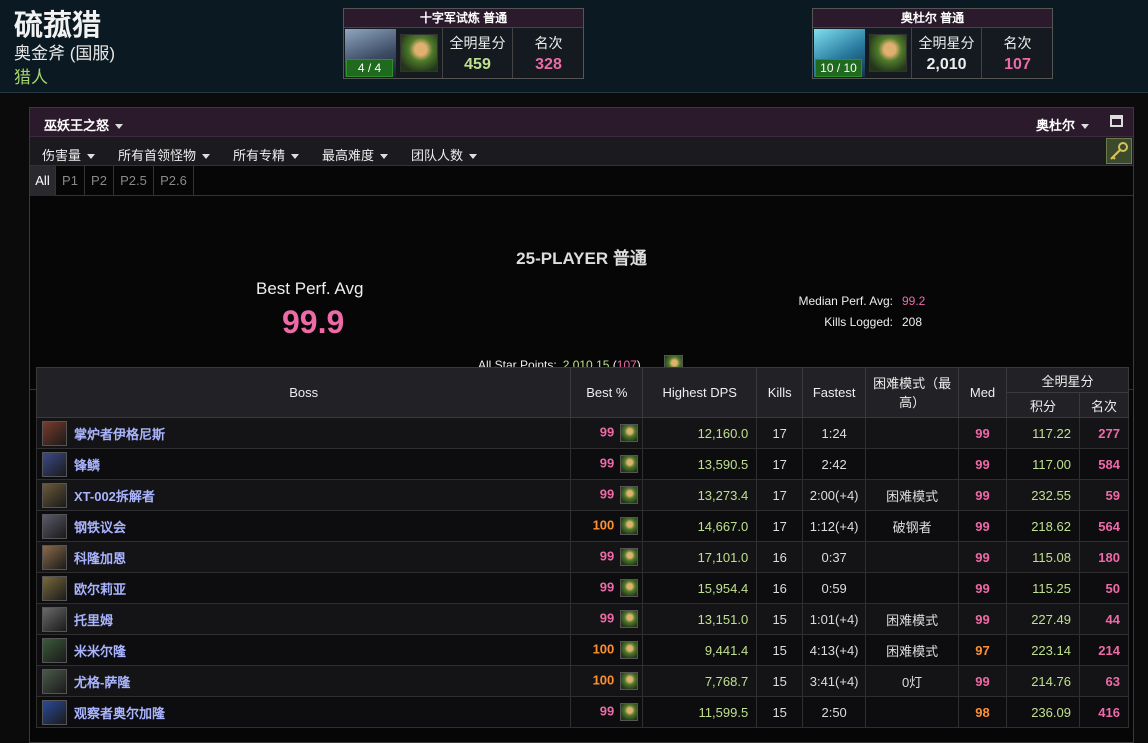 The height and width of the screenshot is (743, 1148). What do you see at coordinates (1104, 405) in the screenshot?
I see `col-rank: 名次` at bounding box center [1104, 405].